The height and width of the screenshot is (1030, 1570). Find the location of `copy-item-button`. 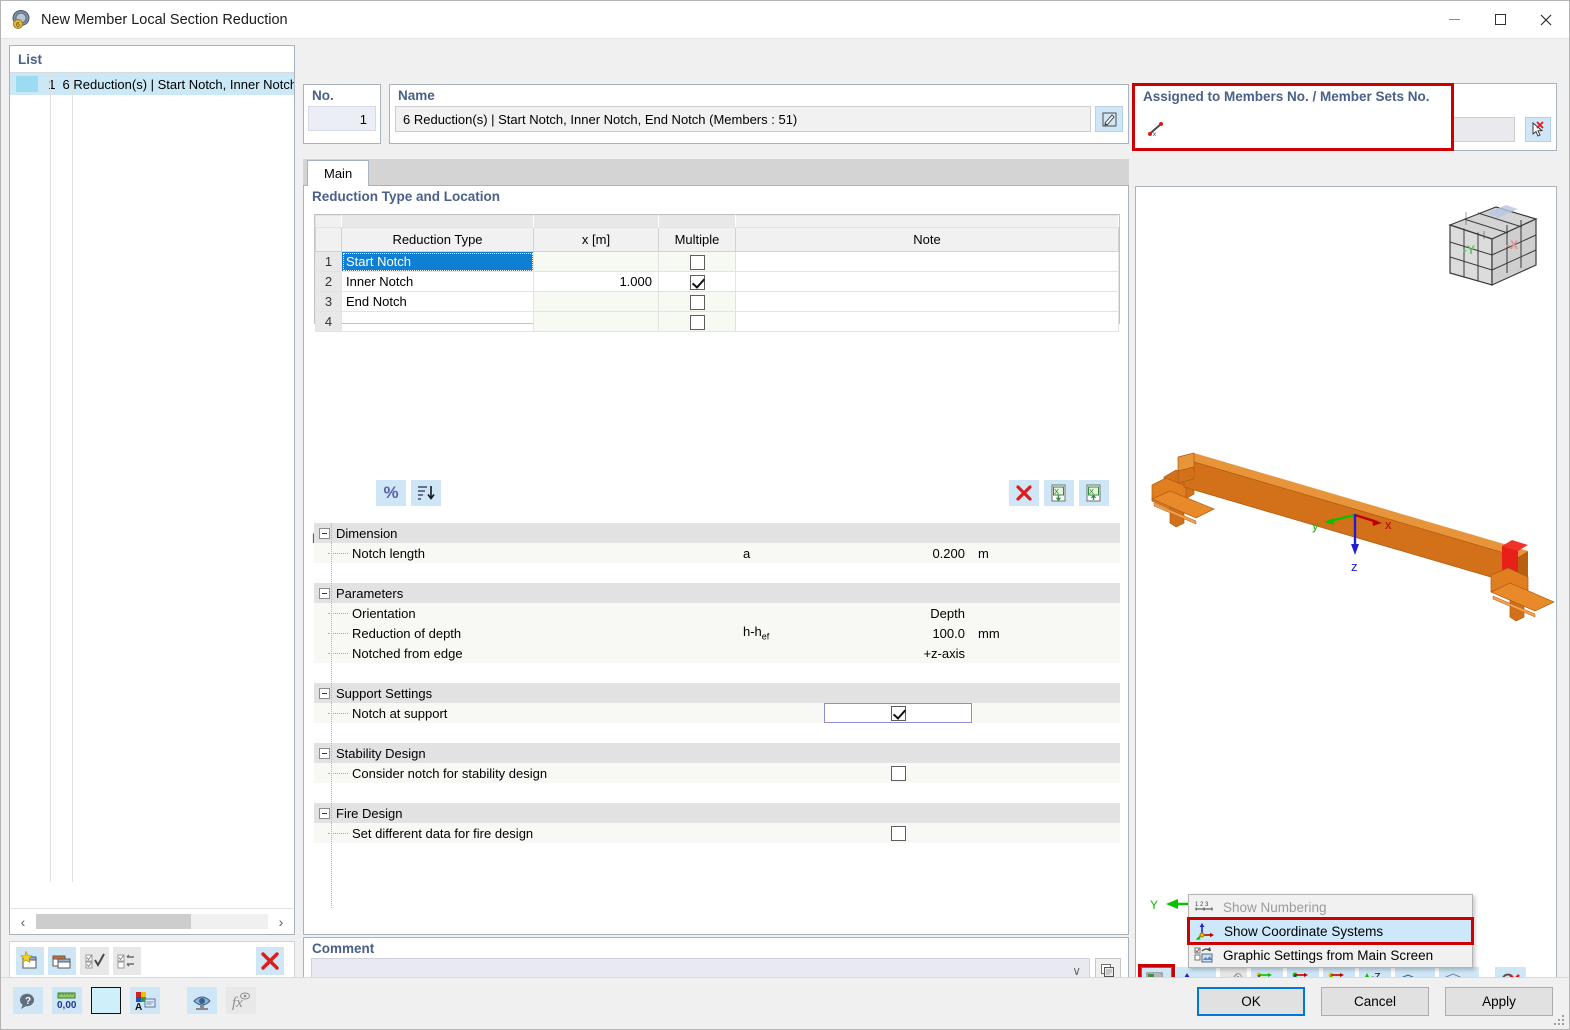

copy-item-button is located at coordinates (62, 961).